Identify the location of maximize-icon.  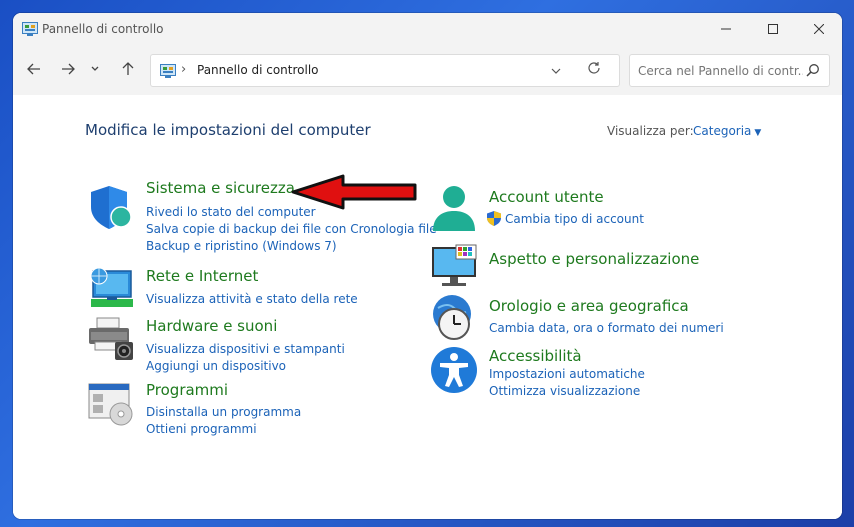
(773, 29).